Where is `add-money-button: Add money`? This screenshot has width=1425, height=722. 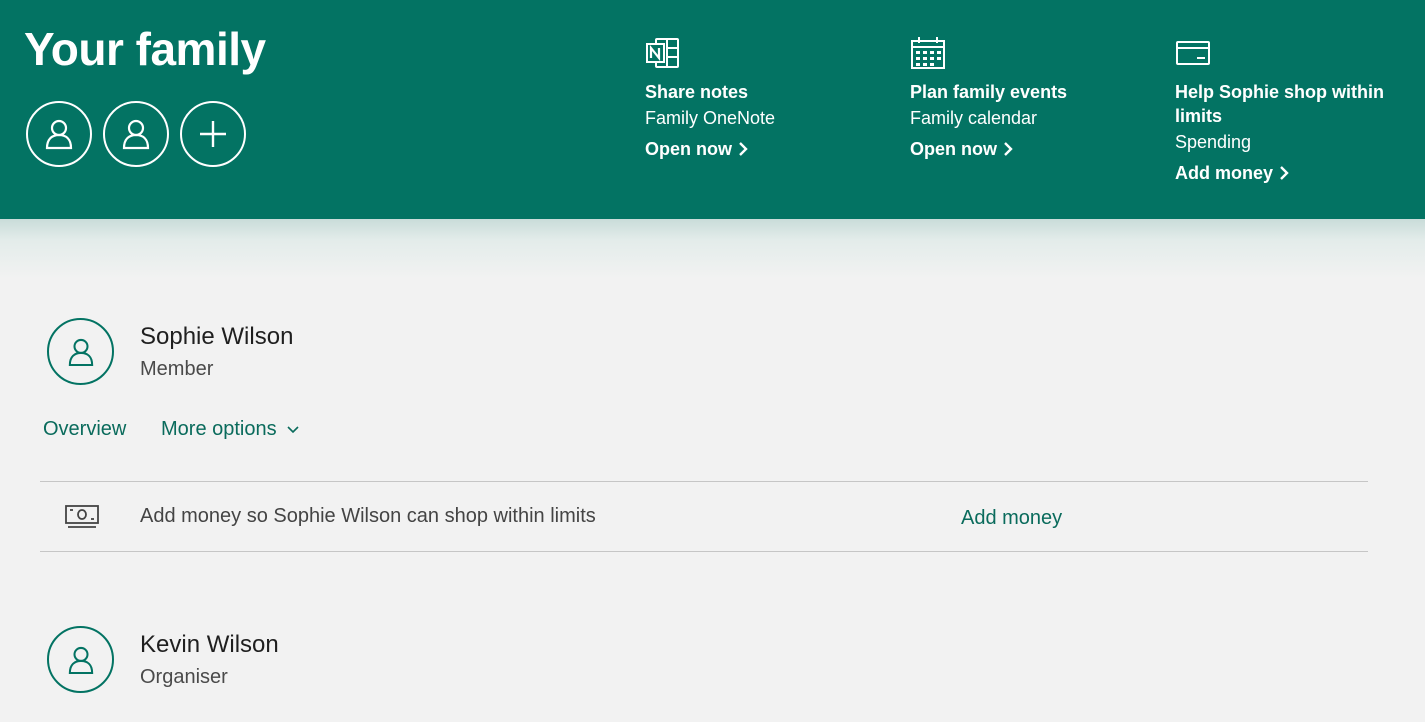
add-money-button: Add money is located at coordinates (1011, 518).